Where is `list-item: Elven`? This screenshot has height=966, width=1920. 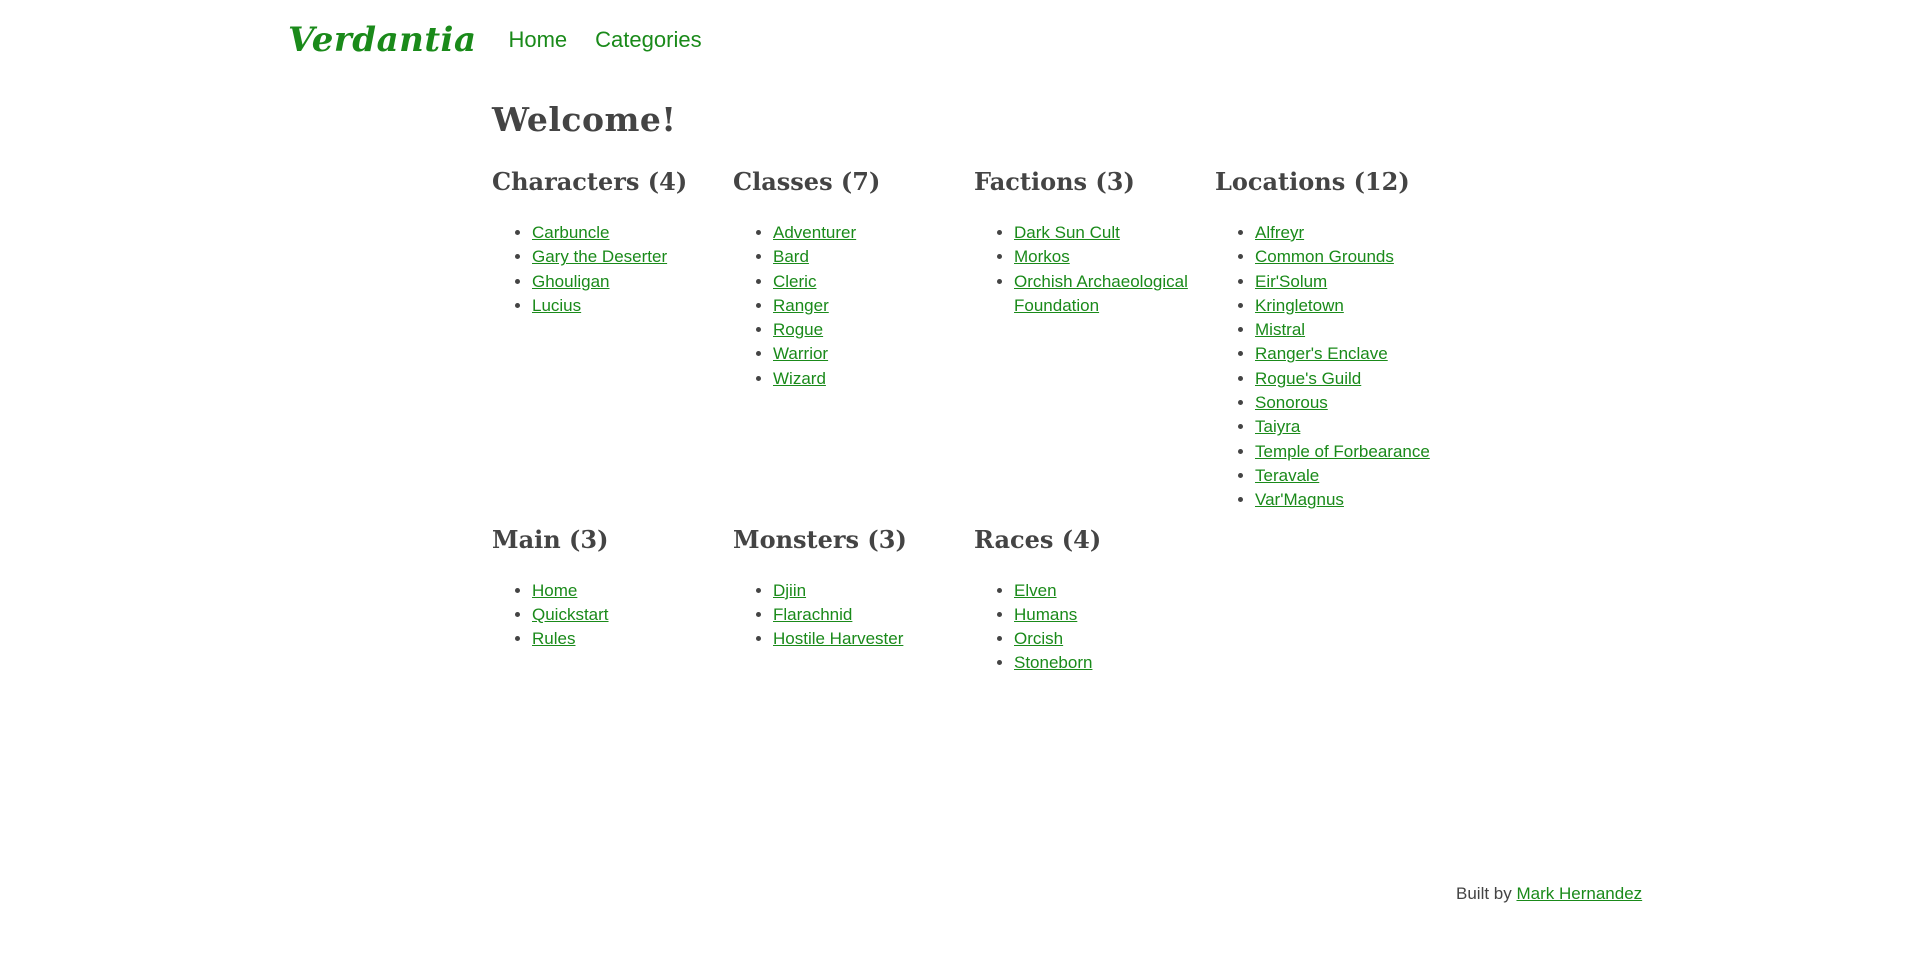 list-item: Elven is located at coordinates (1114, 591).